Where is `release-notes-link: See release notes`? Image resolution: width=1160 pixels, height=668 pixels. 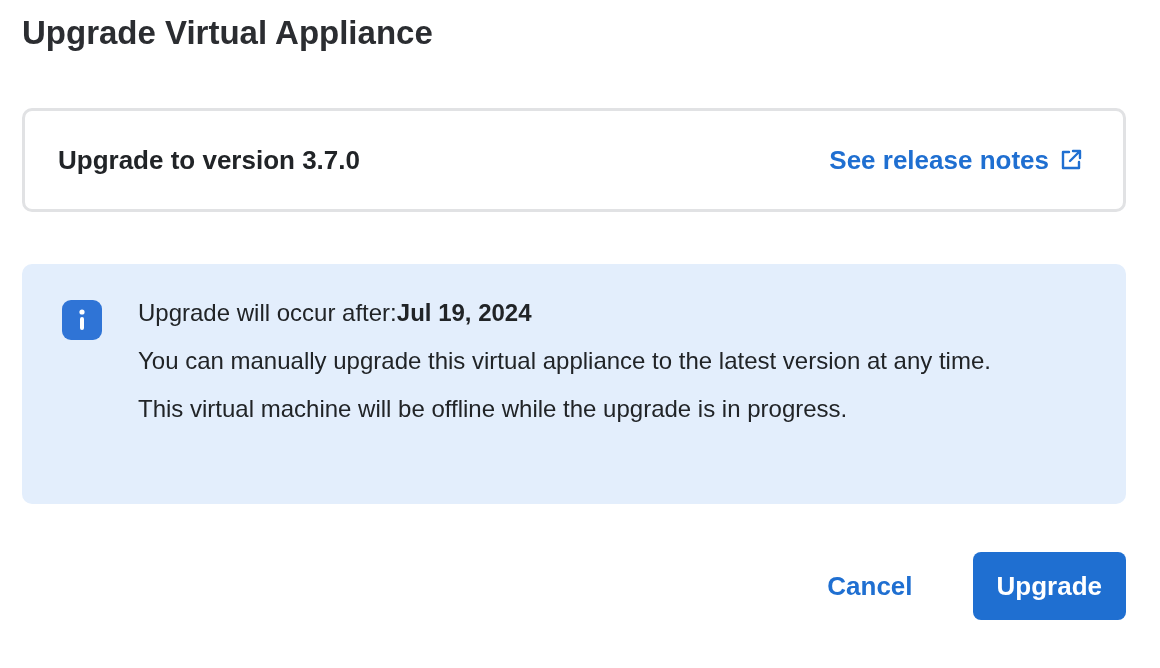
release-notes-link: See release notes is located at coordinates (956, 160).